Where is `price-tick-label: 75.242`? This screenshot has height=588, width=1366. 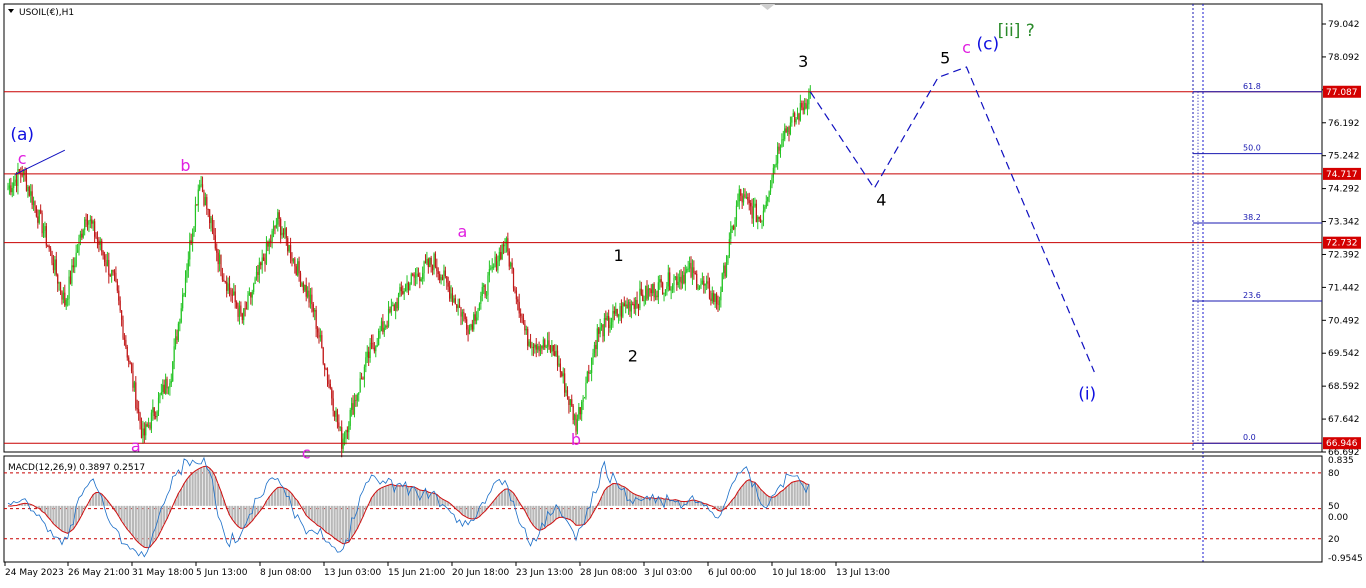 price-tick-label: 75.242 is located at coordinates (1344, 157).